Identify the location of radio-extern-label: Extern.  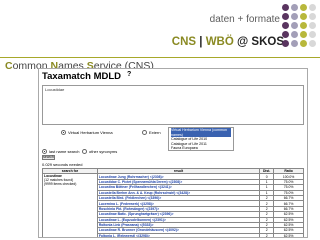
(155, 132).